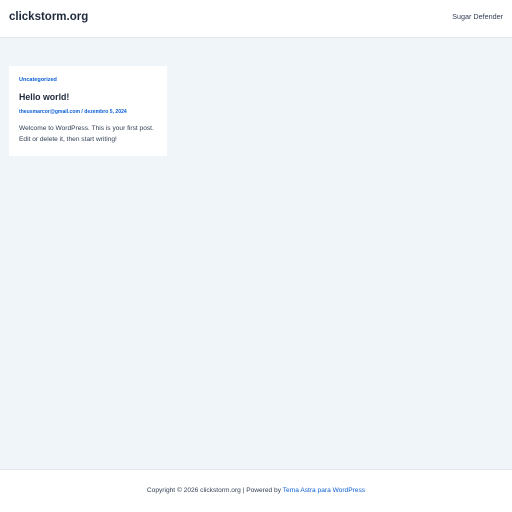  I want to click on post-date-link: dezembro 5, 2024, so click(105, 112).